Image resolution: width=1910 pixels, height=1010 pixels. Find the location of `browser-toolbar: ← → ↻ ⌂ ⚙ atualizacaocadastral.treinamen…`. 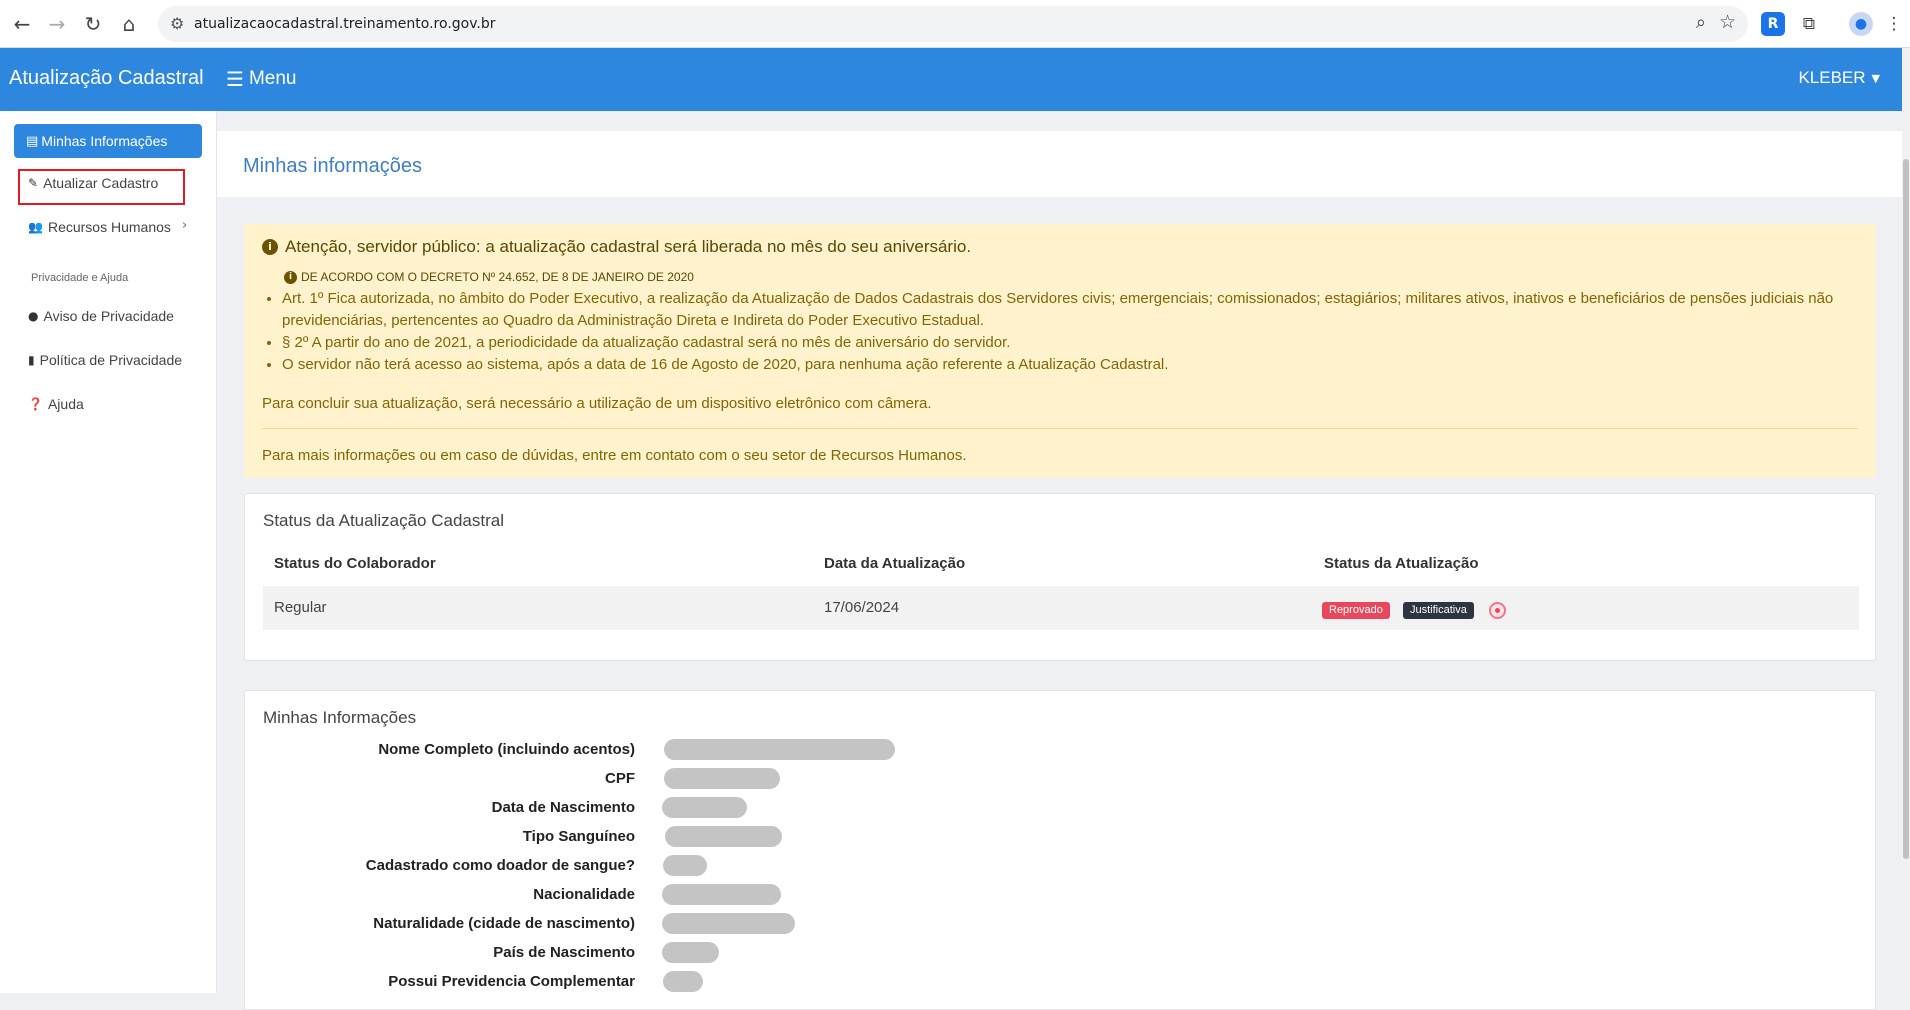

browser-toolbar: ← → ↻ ⌂ ⚙ atualizacaocadastral.treinamen… is located at coordinates (955, 24).